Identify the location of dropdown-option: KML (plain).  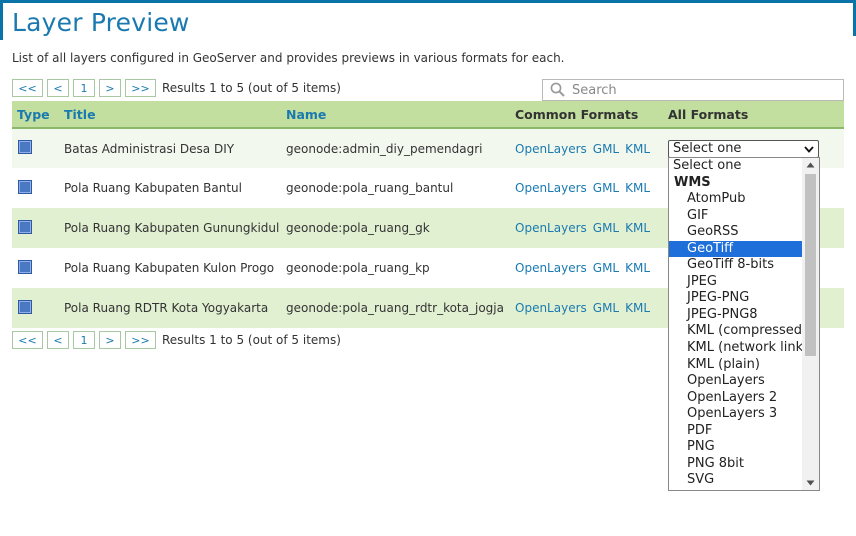
(736, 365).